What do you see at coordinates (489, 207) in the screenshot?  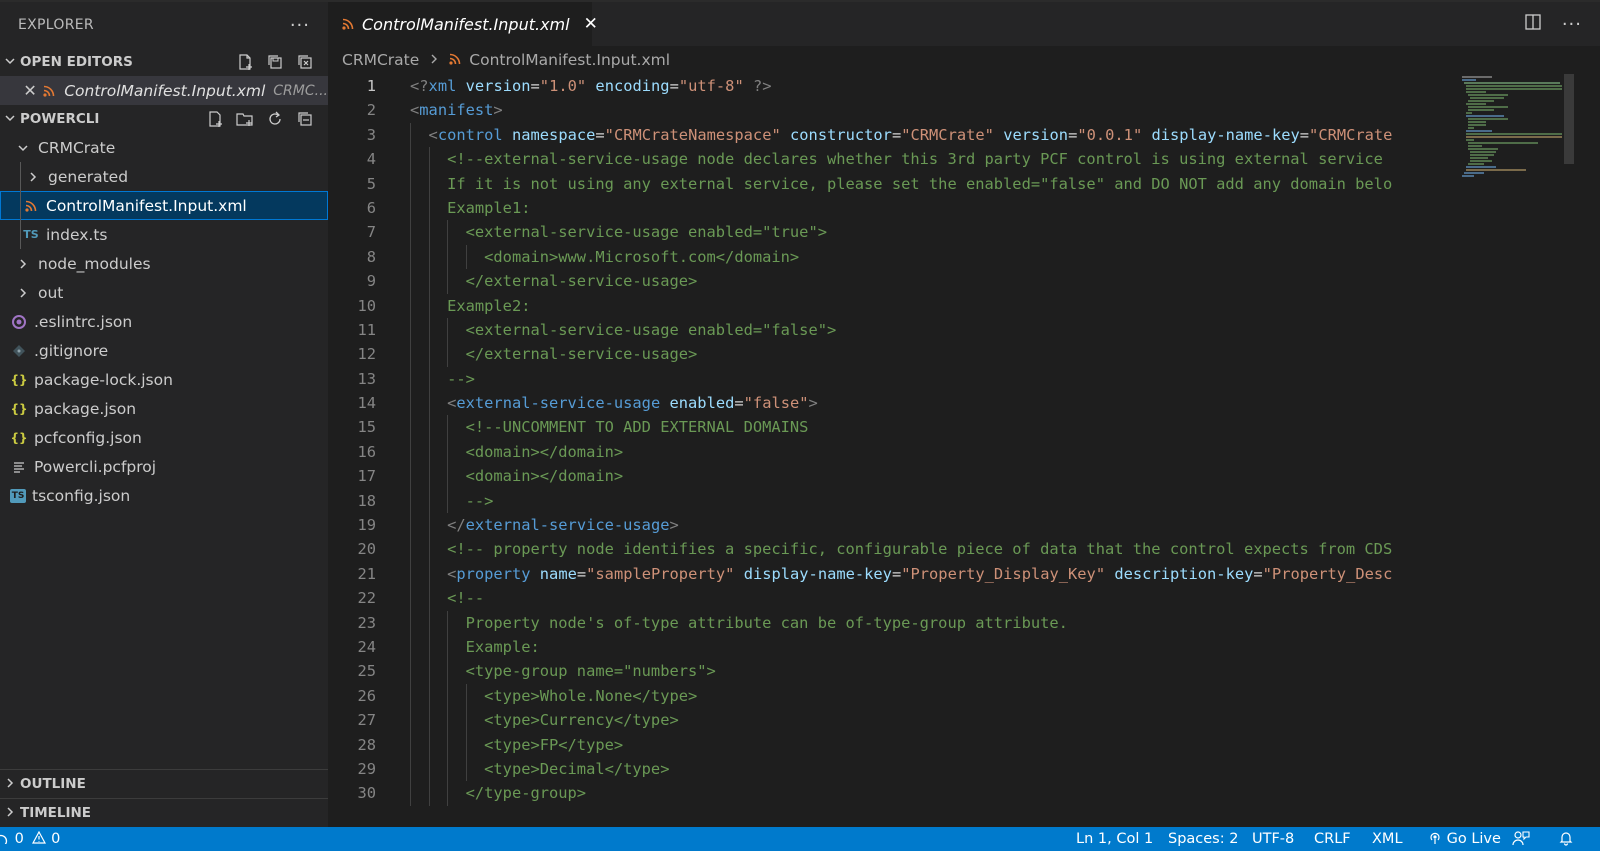 I see `code-token: Example1:` at bounding box center [489, 207].